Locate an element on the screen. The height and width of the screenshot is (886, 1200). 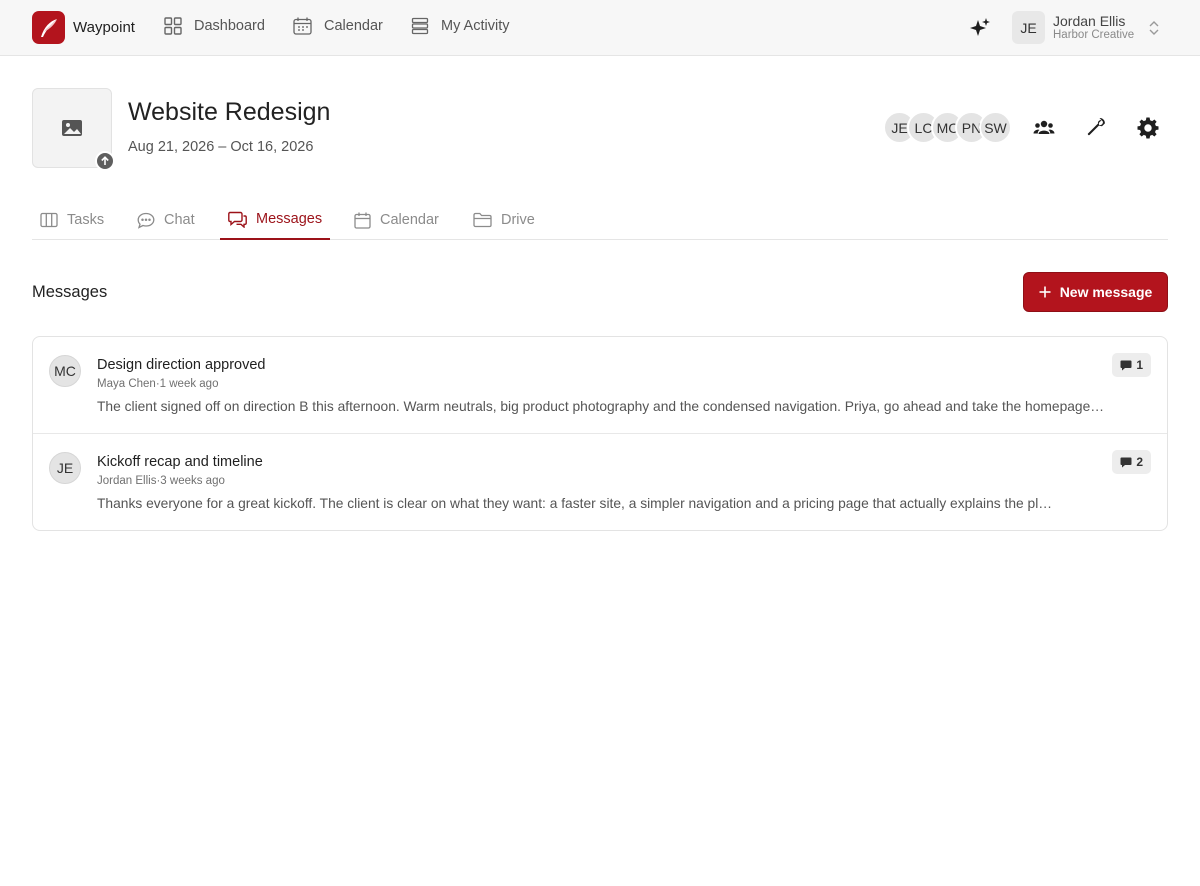
folder-icon is located at coordinates (482, 220).